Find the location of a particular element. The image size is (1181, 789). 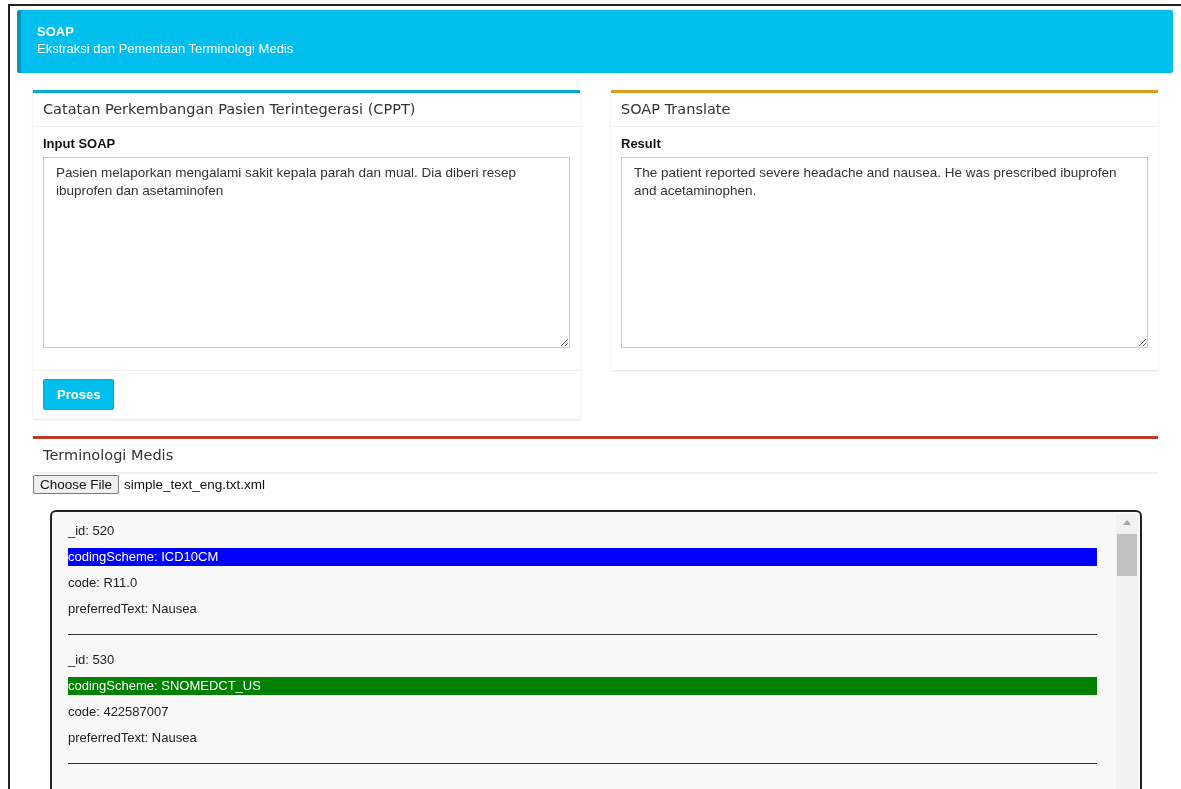

scroll-thumb is located at coordinates (1127, 555).